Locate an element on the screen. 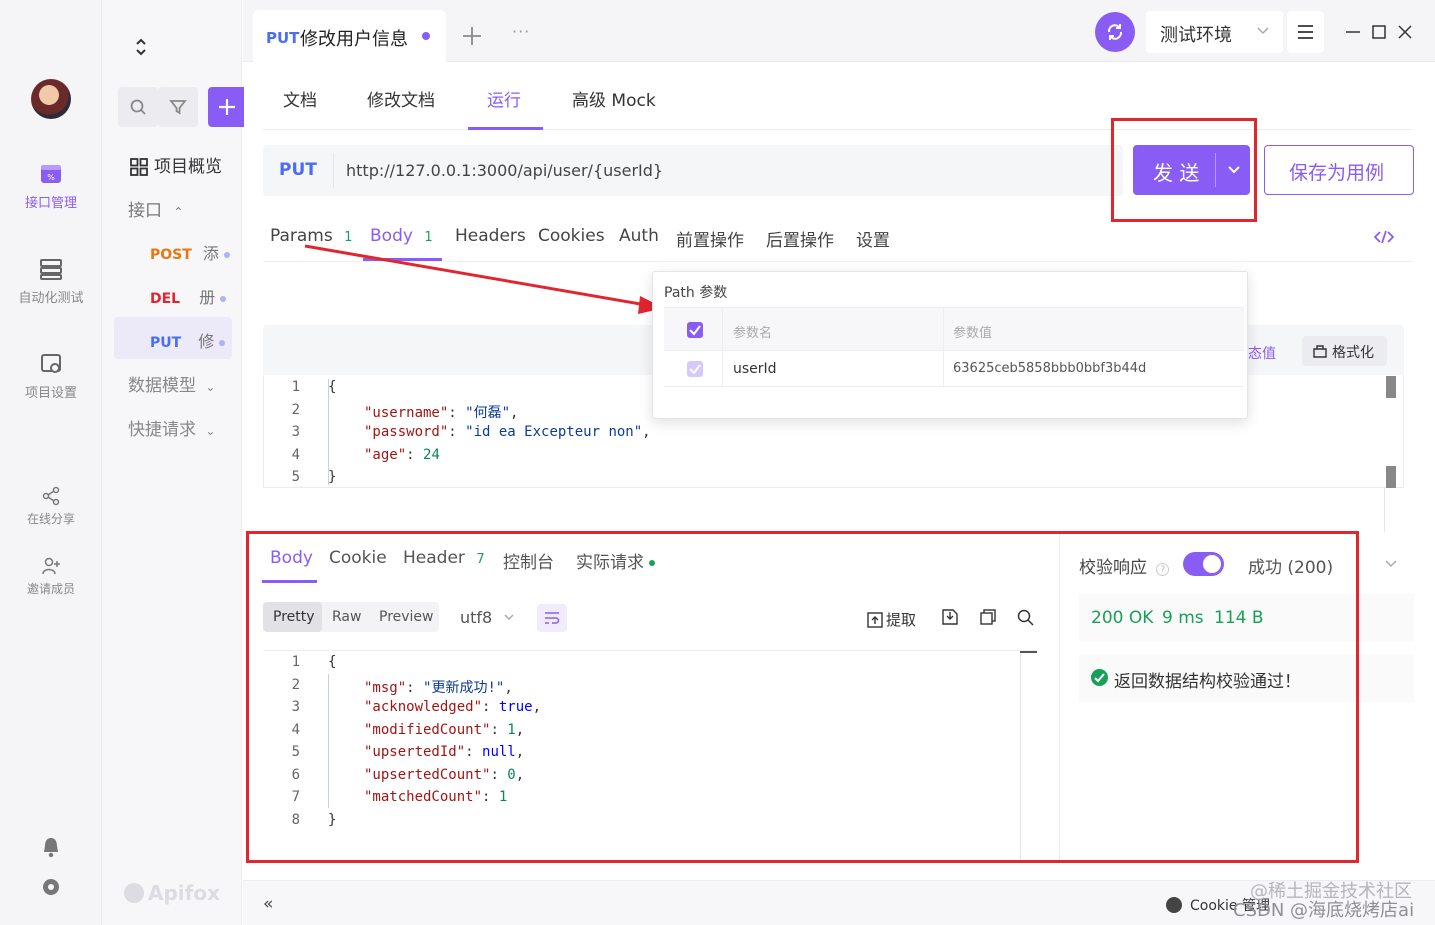  rail-item-project-settings: 项目设置 is located at coordinates (51, 376).